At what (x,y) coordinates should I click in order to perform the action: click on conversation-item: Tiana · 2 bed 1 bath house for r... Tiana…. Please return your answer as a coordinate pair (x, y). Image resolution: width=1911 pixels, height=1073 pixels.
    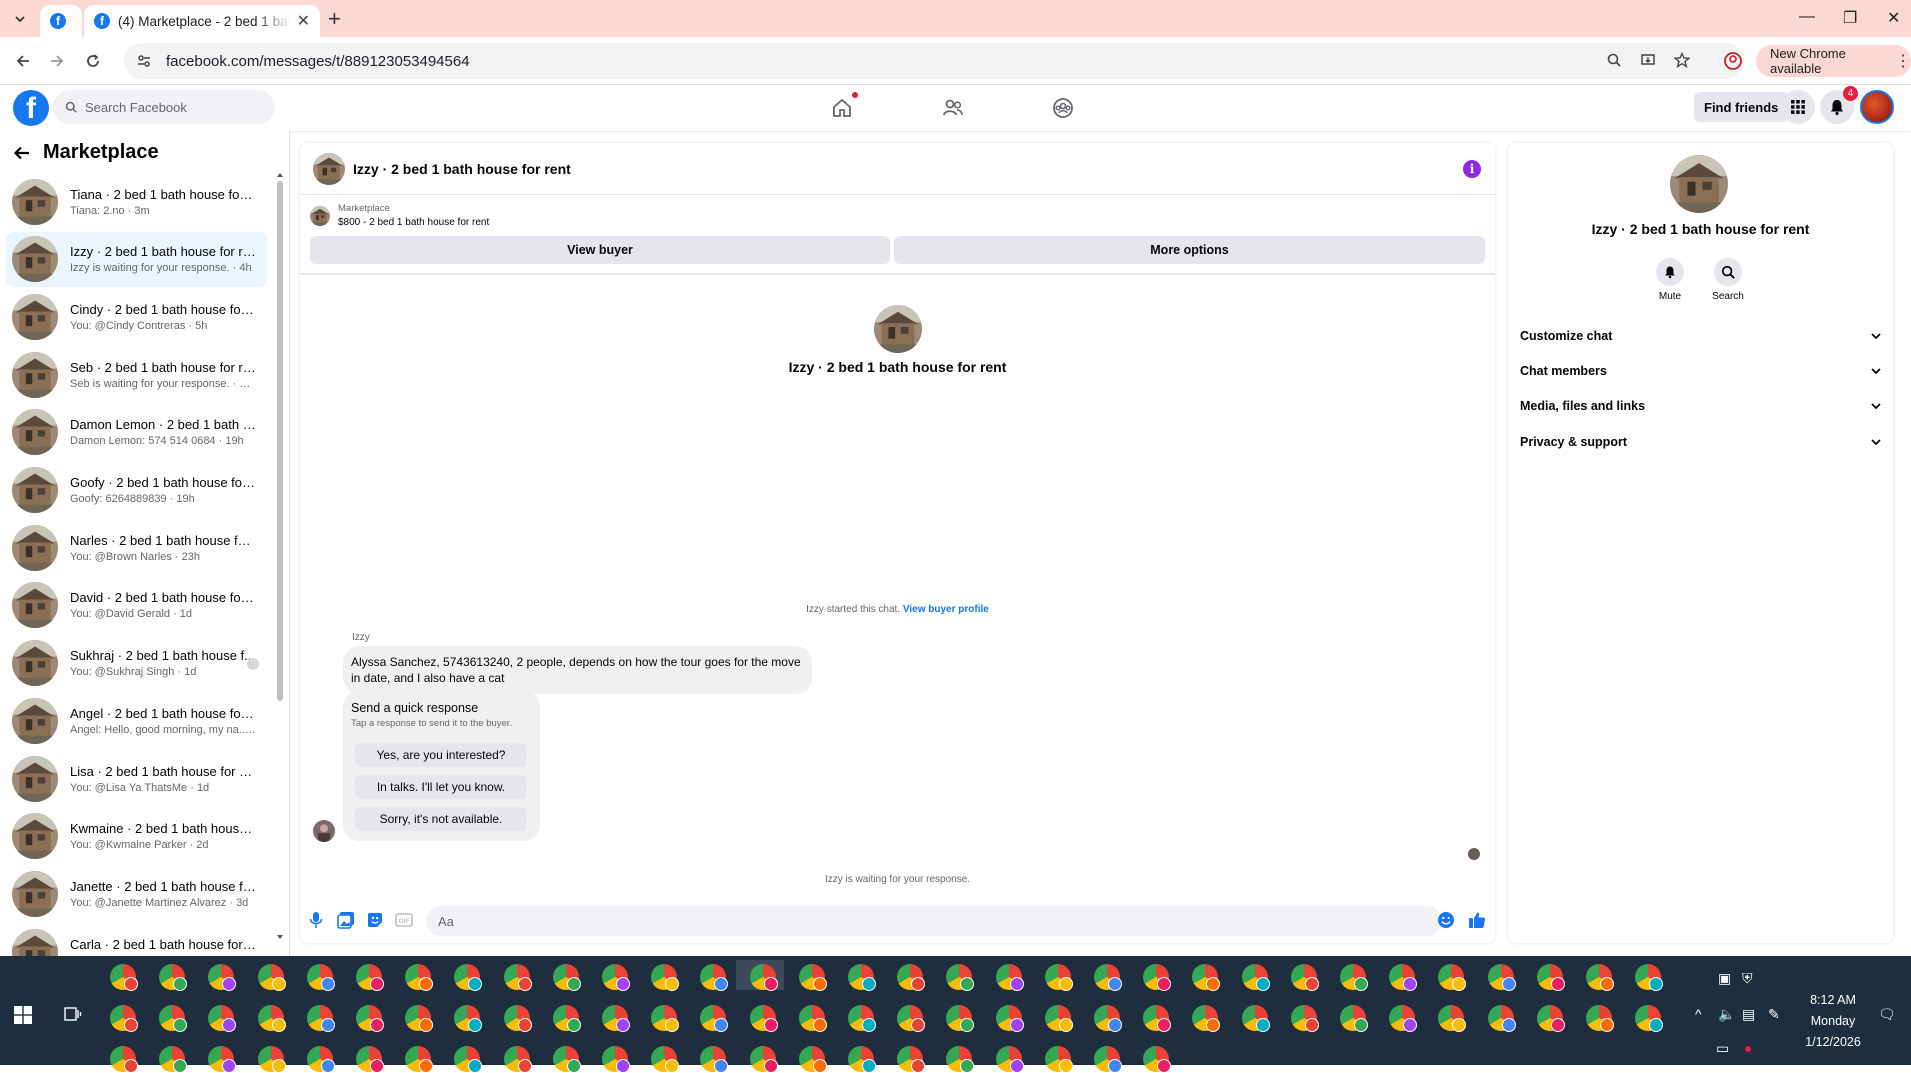
    Looking at the image, I should click on (136, 201).